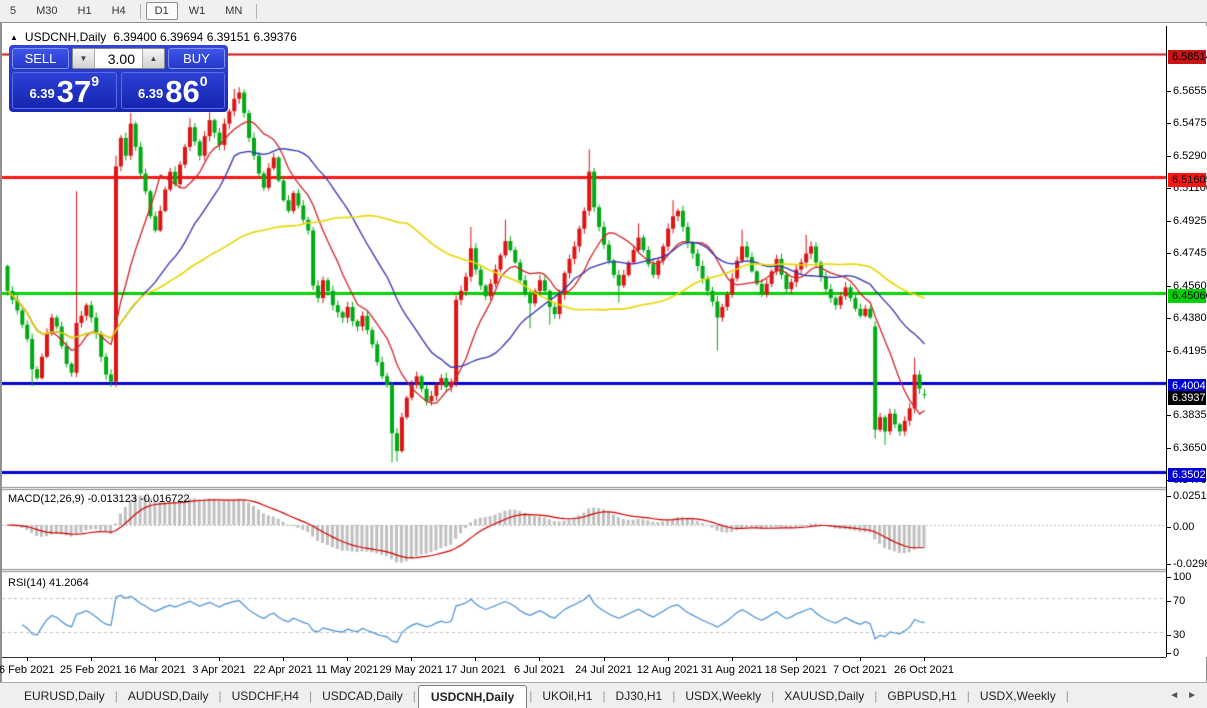 Image resolution: width=1207 pixels, height=708 pixels. Describe the element at coordinates (95, 81) in the screenshot. I see `sell-price-pip: 9` at that location.